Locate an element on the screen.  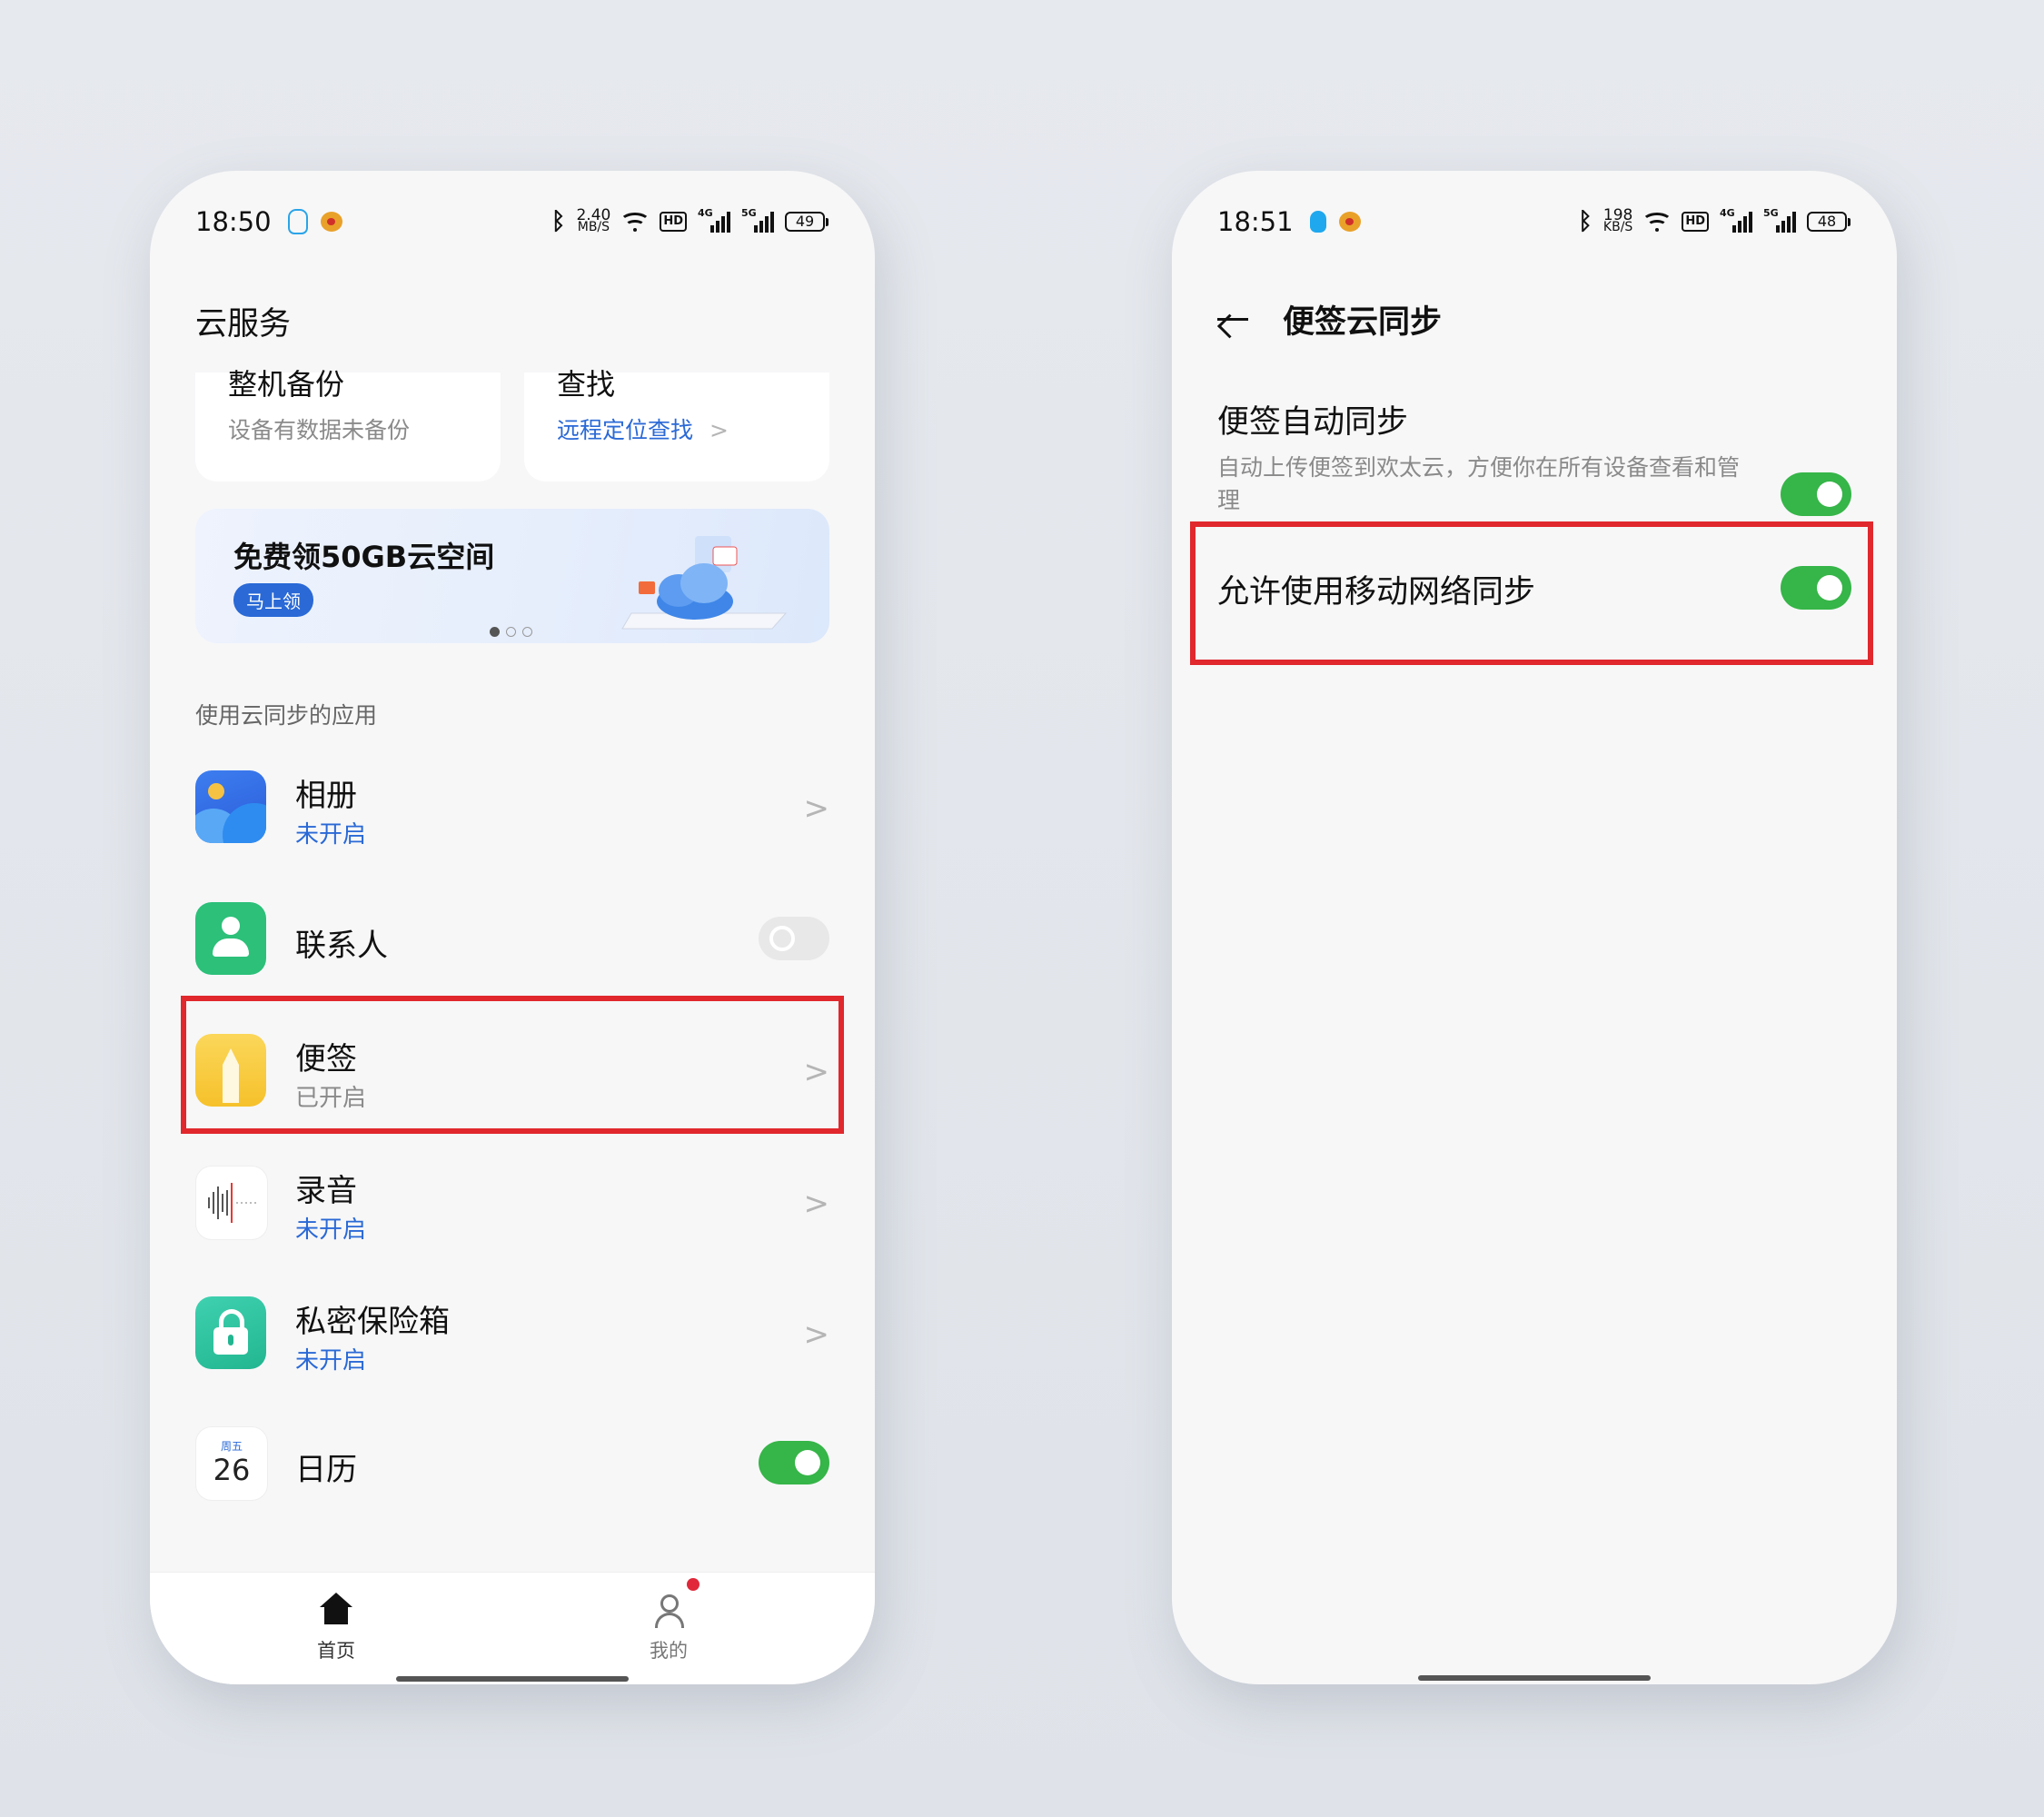
find-device-card: 查找 远程定位查找 > is located at coordinates (676, 424).